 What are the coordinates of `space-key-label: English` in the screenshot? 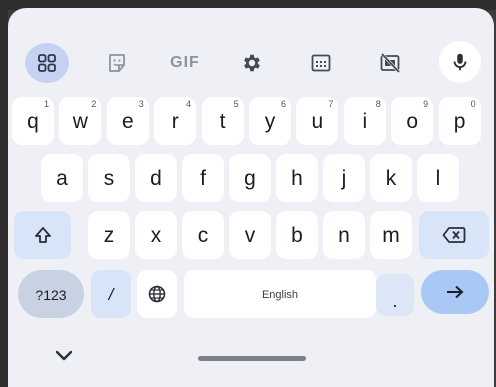 It's located at (280, 295).